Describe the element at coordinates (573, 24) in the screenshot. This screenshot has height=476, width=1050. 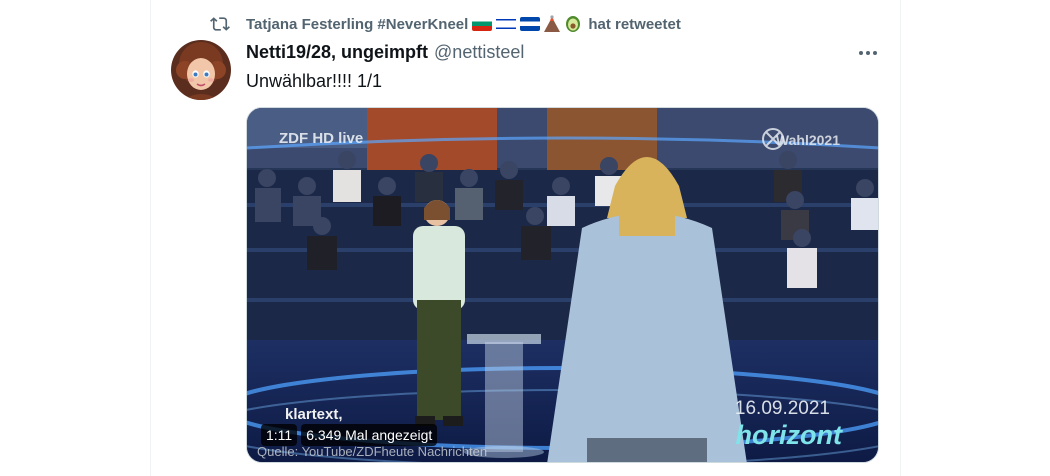
I see `avocado-icon` at that location.